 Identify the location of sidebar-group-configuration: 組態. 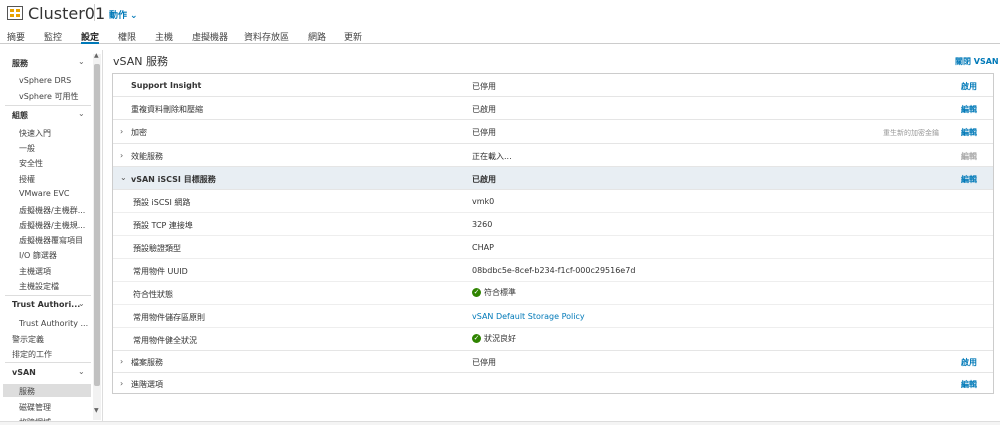
(20, 115).